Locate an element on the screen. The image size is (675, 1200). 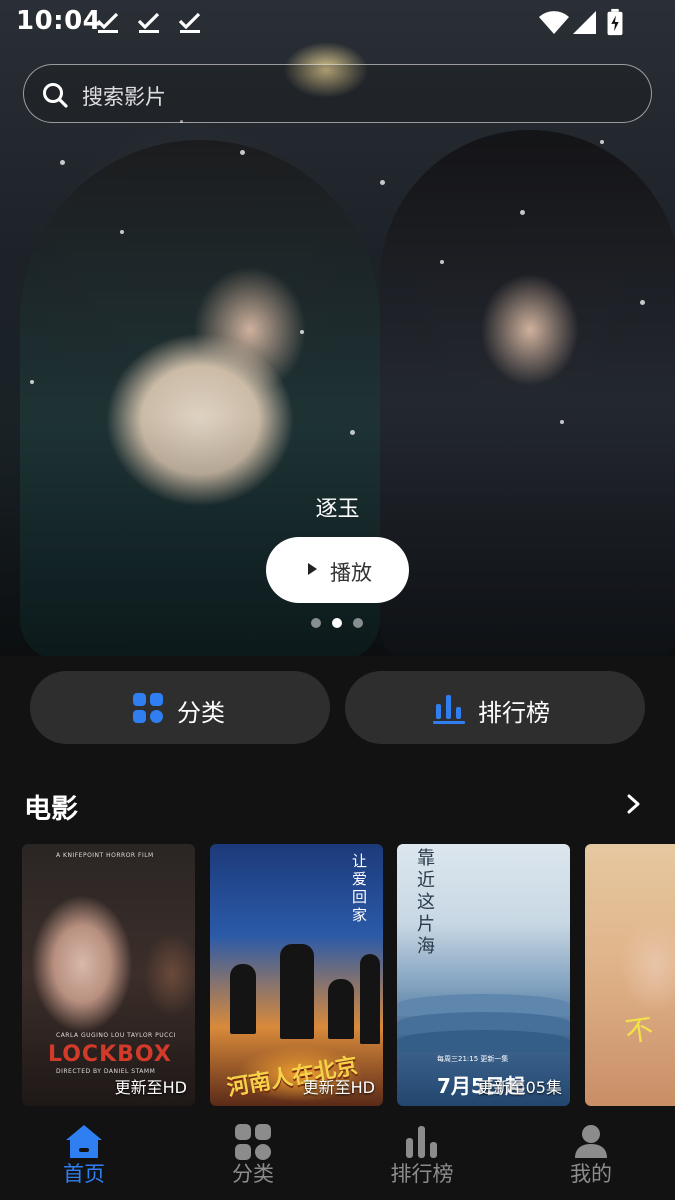
ranking-button-label: 排行榜 is located at coordinates (514, 713).